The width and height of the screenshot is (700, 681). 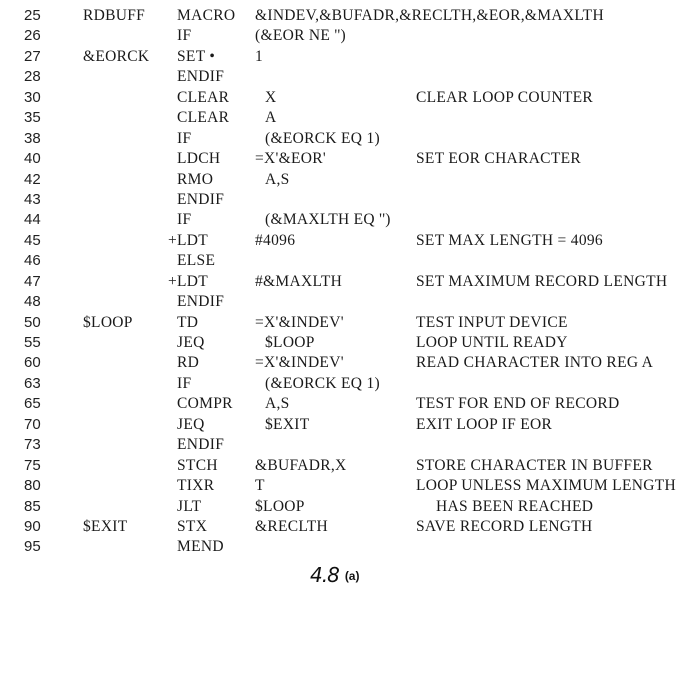 What do you see at coordinates (32, 424) in the screenshot?
I see `line-number: 70` at bounding box center [32, 424].